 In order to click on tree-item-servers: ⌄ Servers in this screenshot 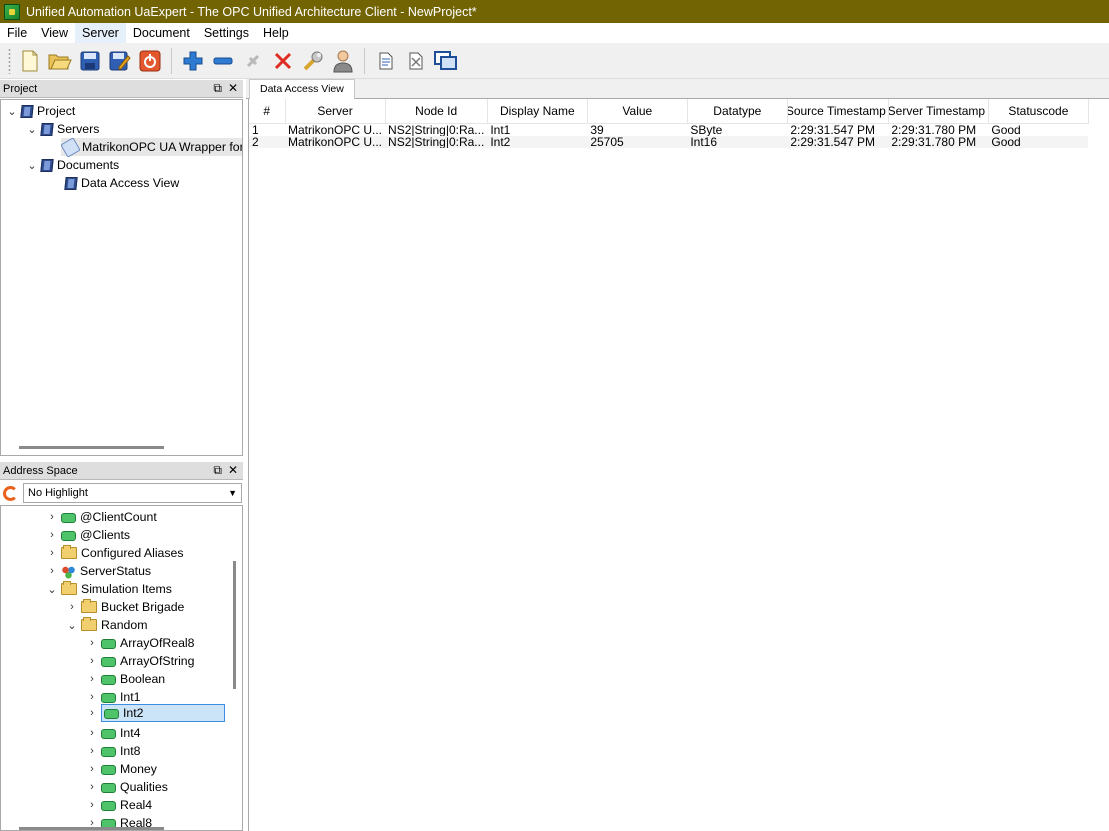, I will do `click(62, 129)`.